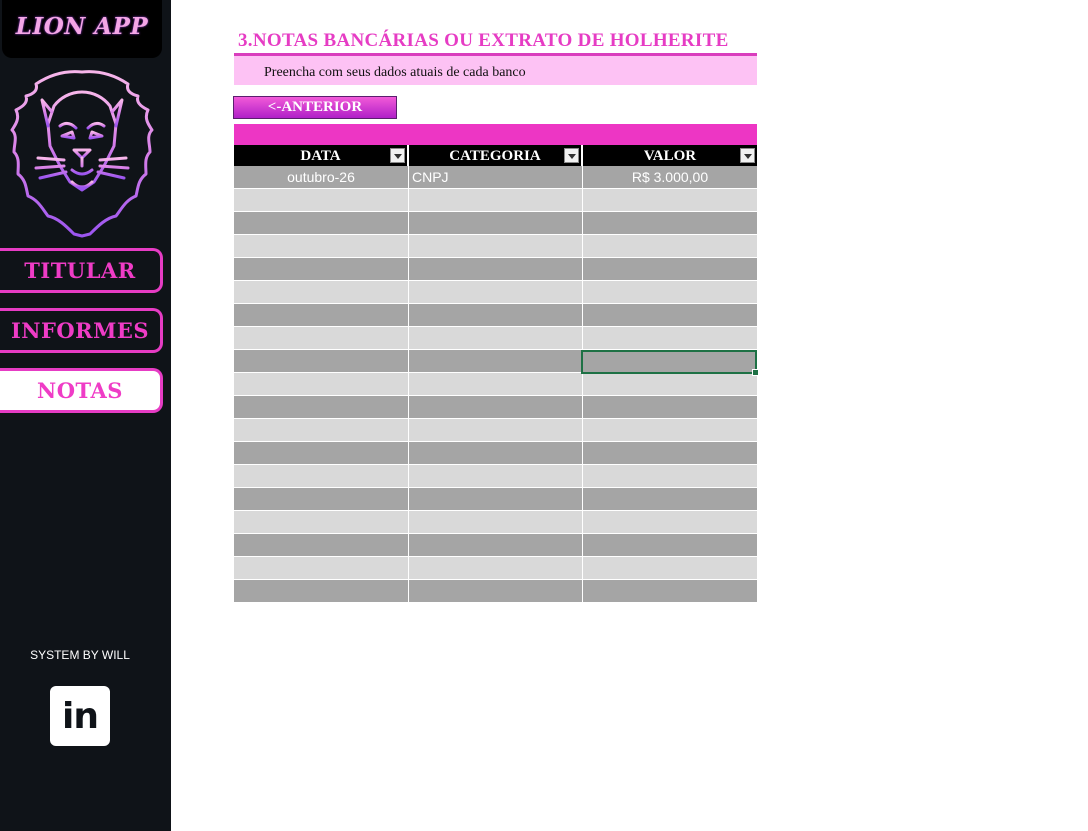 The image size is (1088, 831). I want to click on table-header-row: DATA CATEGORIA VALOR, so click(495, 155).